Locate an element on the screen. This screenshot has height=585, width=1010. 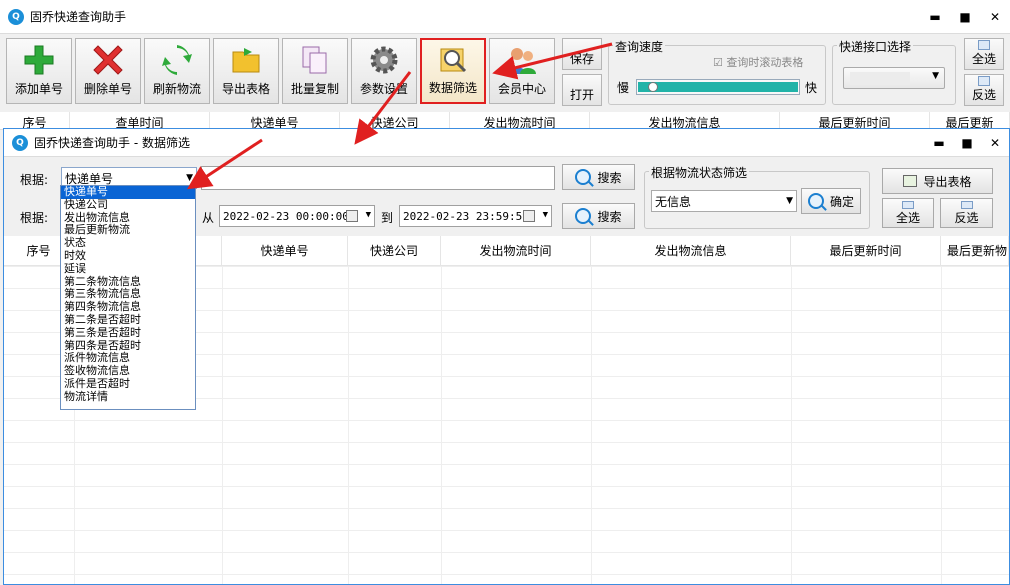
dialog-window-controls: ▬ ■ ✕ is located at coordinates (967, 143).